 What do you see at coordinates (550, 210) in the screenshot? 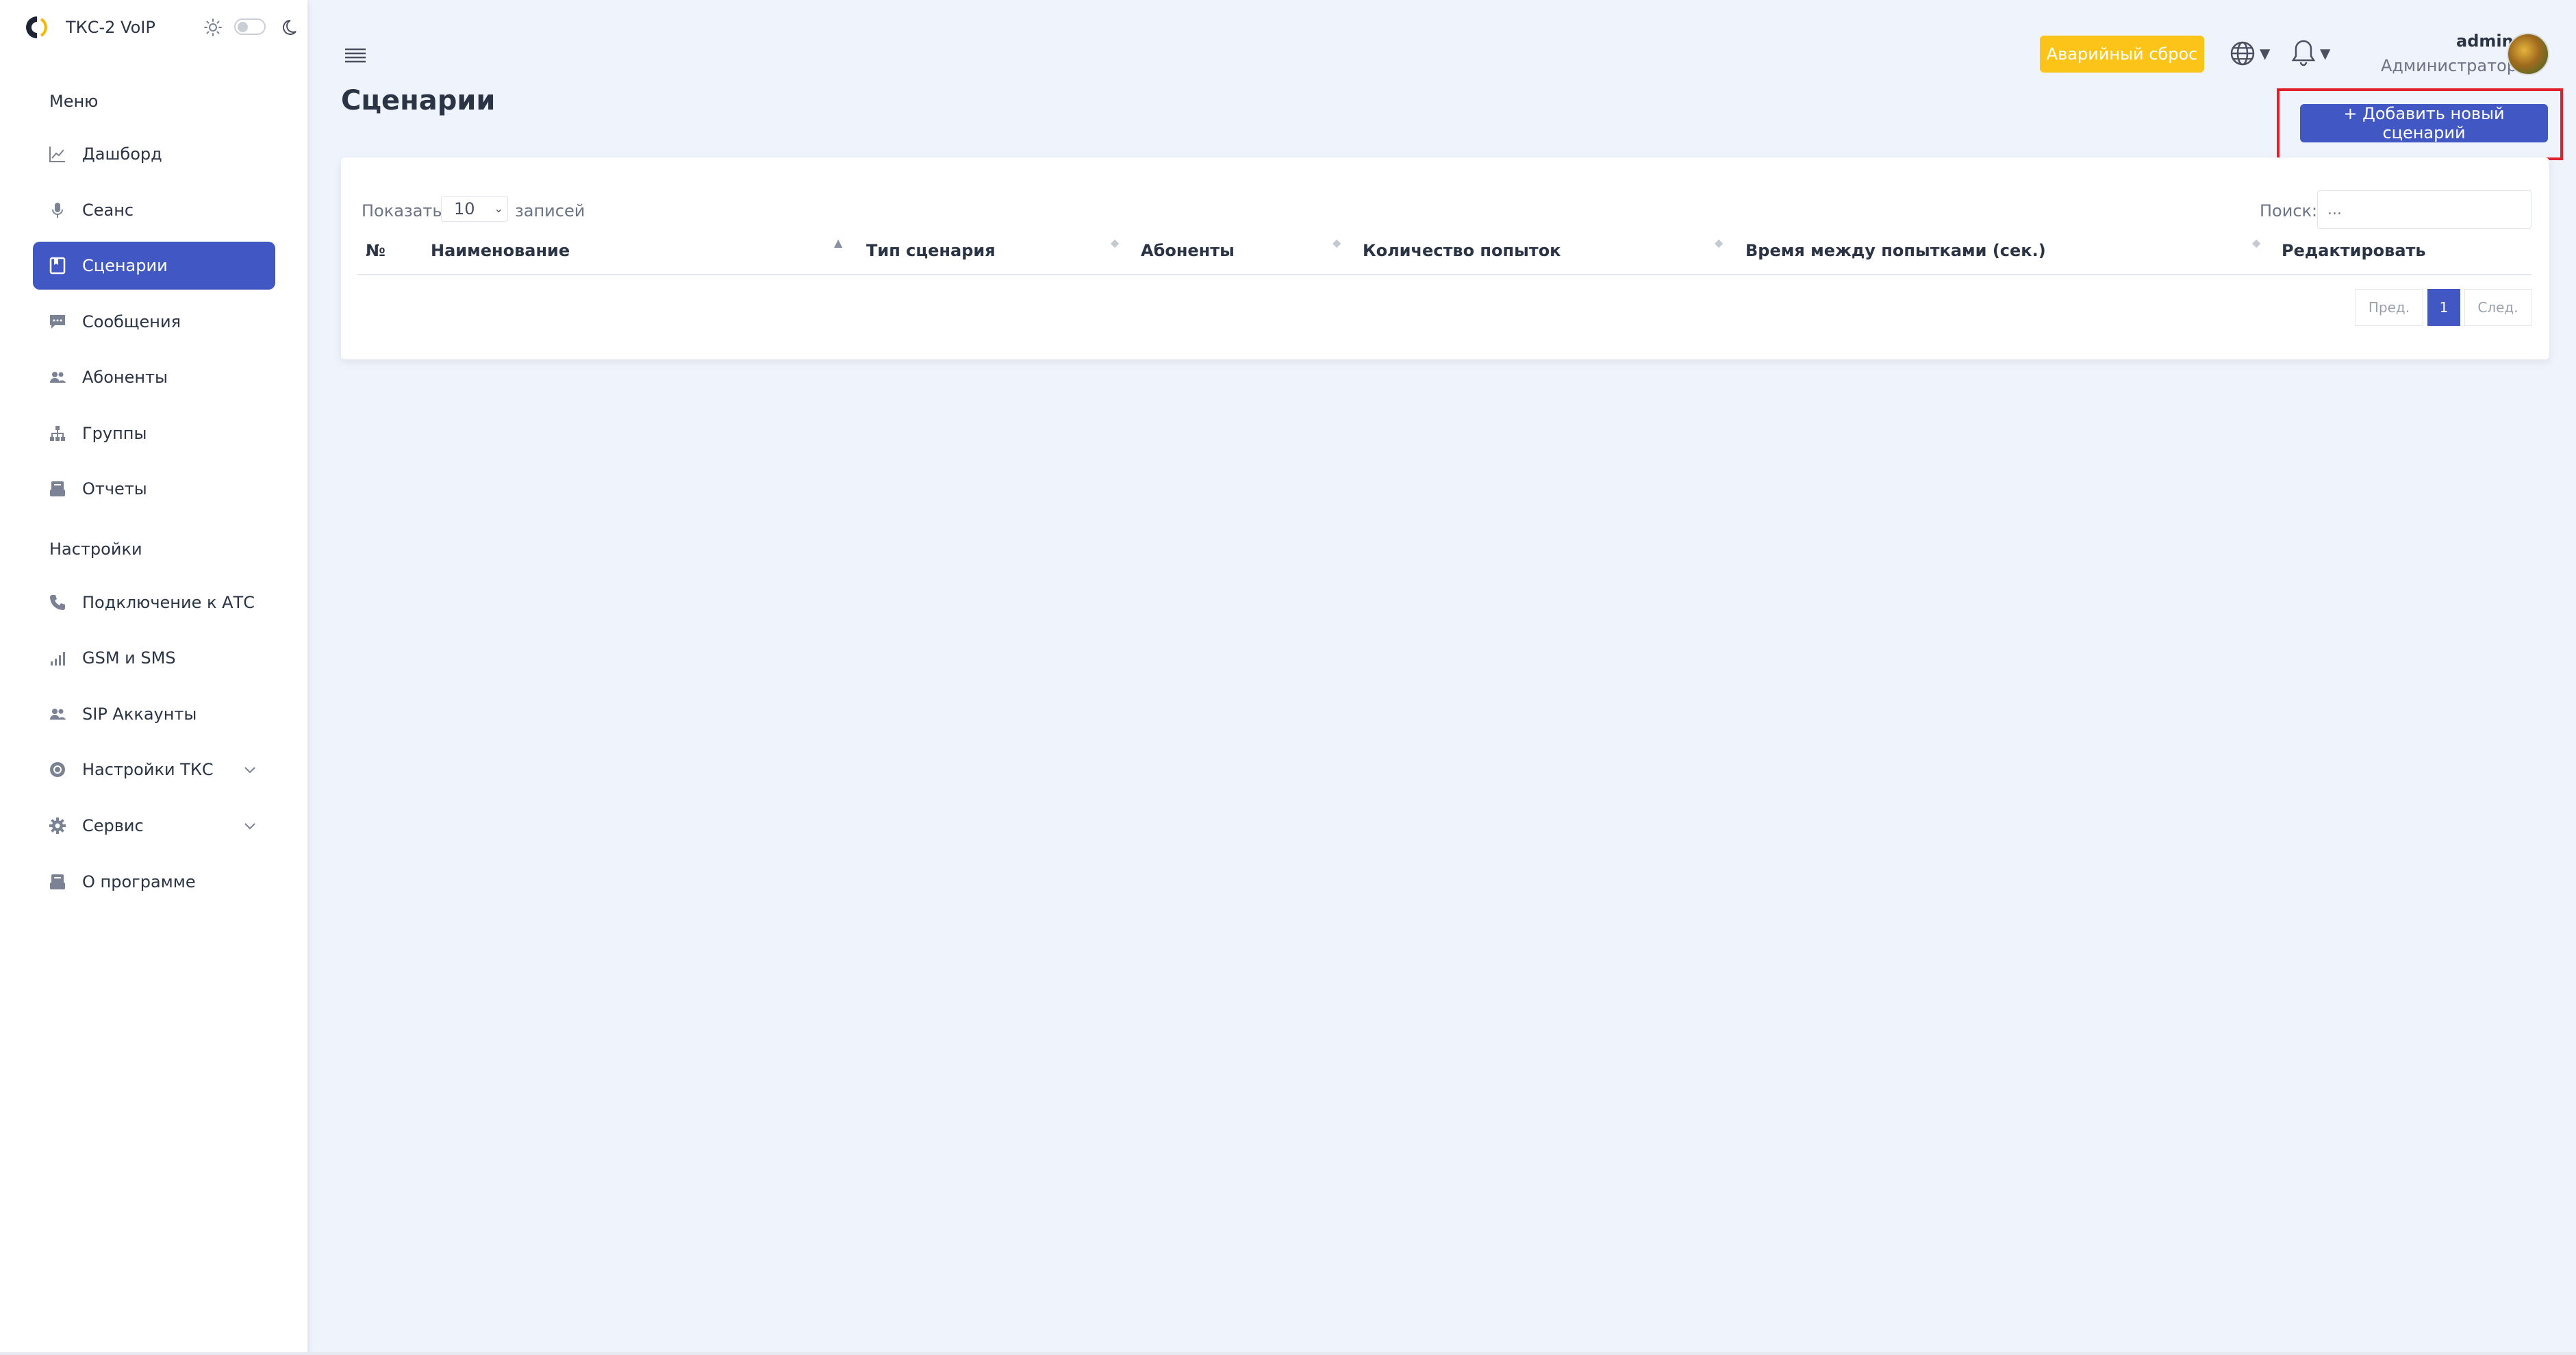
I see `entries-label: записей` at bounding box center [550, 210].